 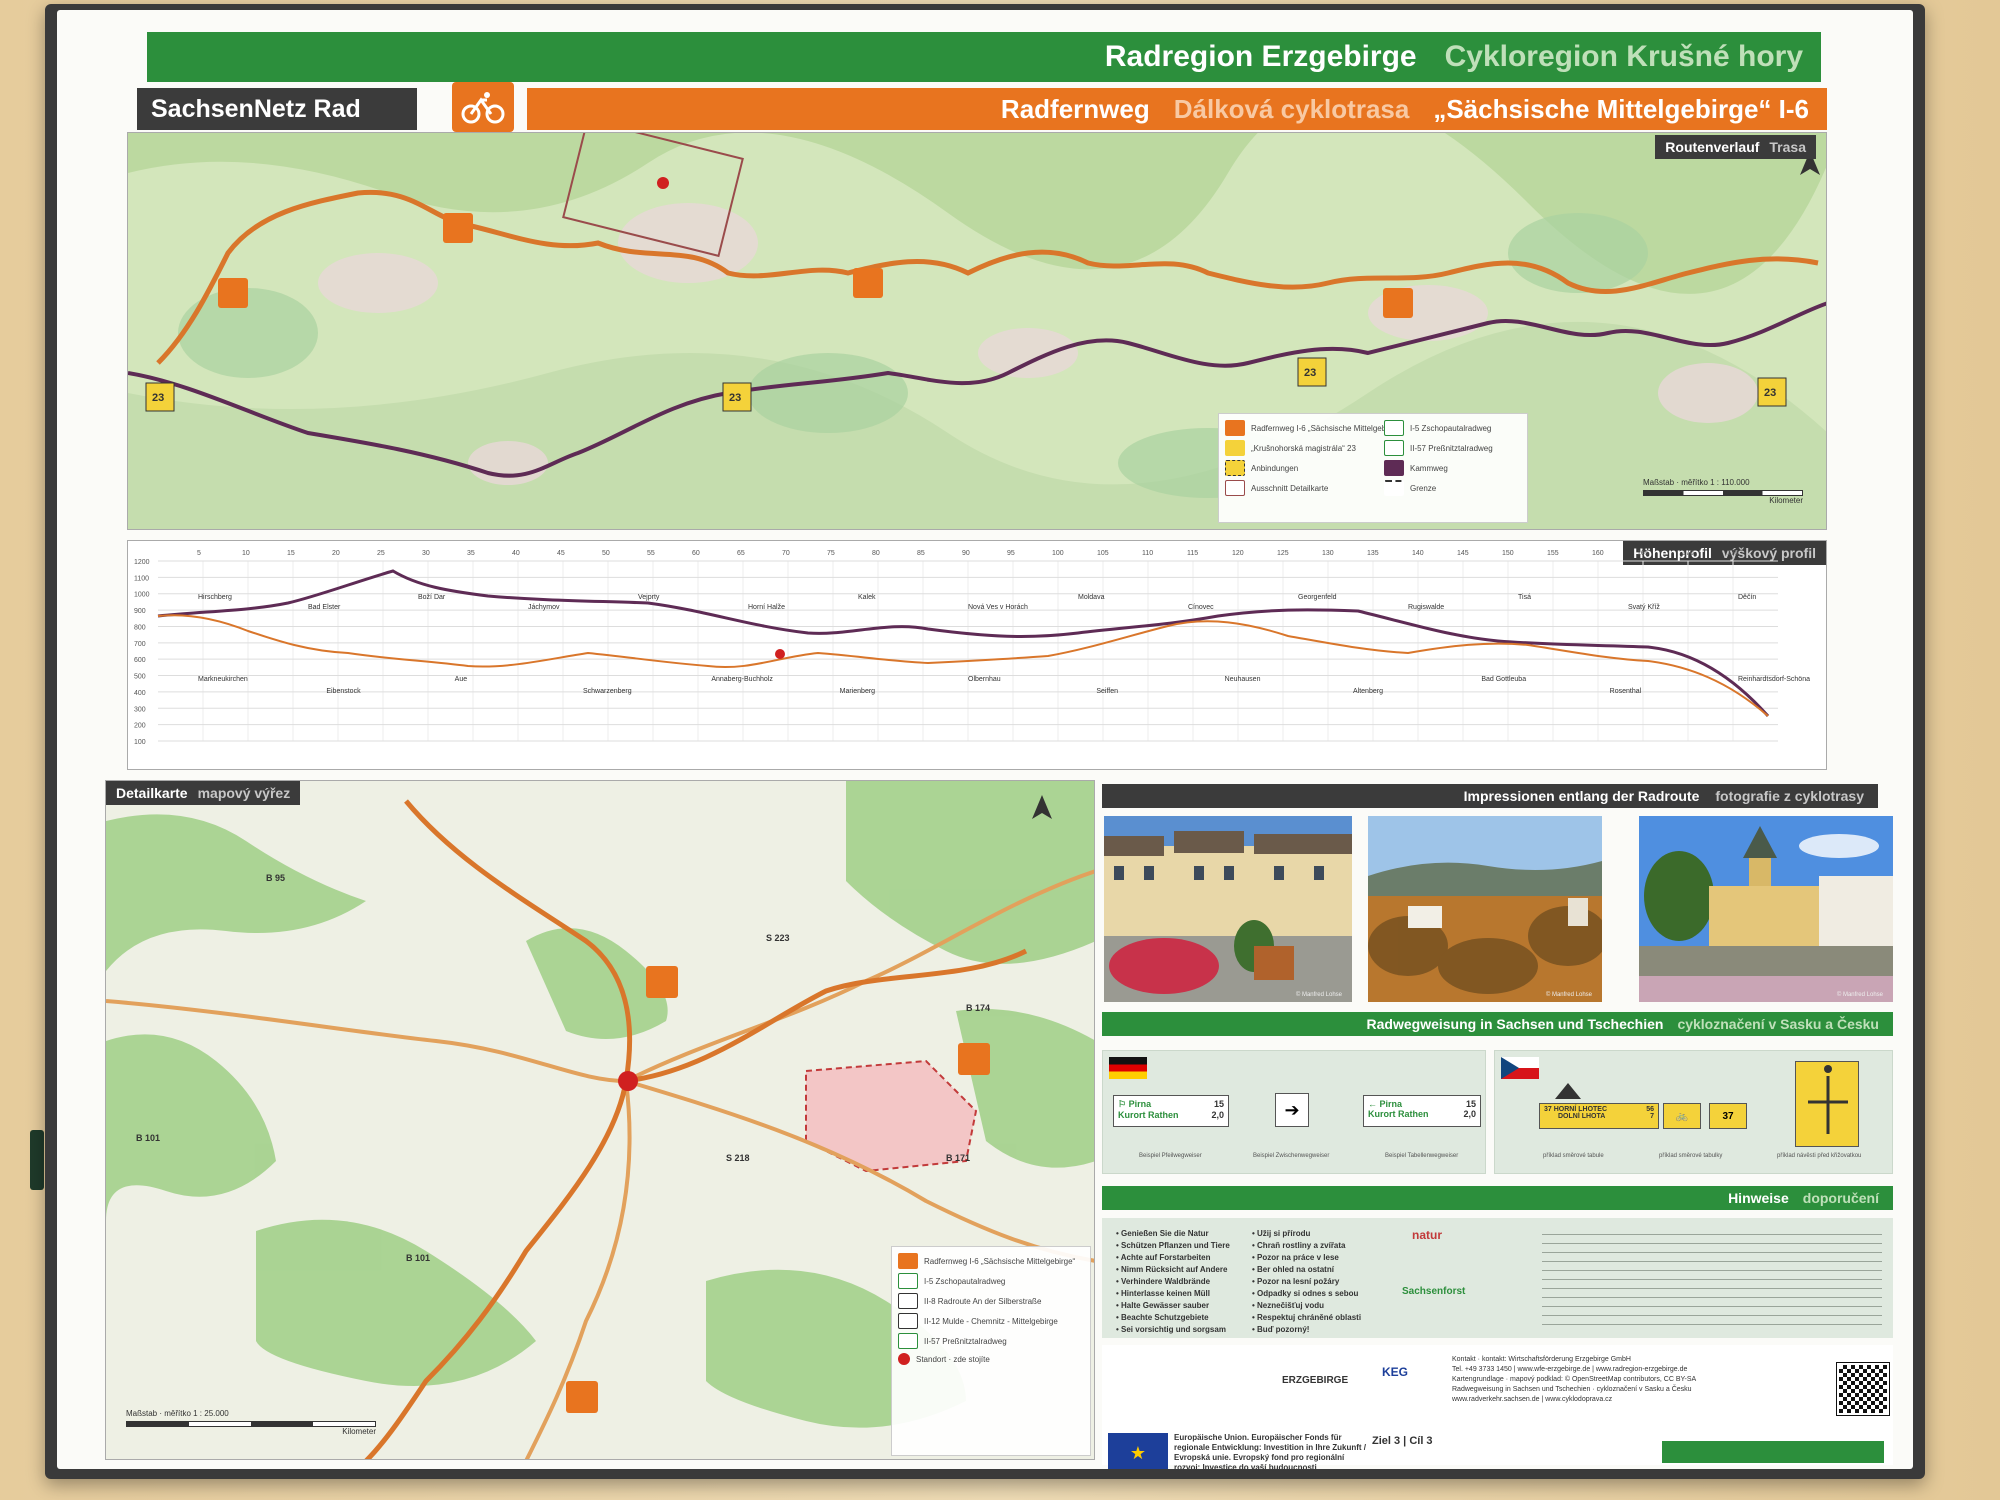 I want to click on profile-place-label: Aue, so click(x=461, y=679).